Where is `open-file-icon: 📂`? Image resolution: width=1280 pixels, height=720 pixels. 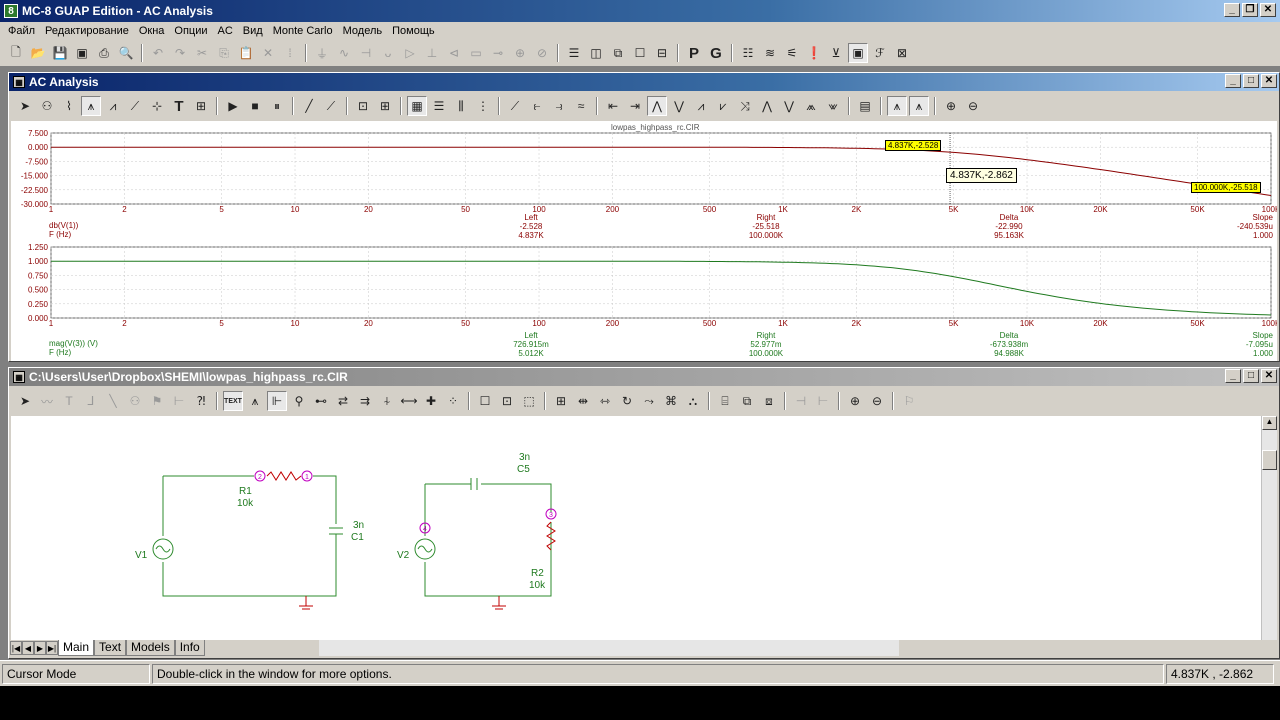
open-file-icon: 📂 is located at coordinates (38, 53).